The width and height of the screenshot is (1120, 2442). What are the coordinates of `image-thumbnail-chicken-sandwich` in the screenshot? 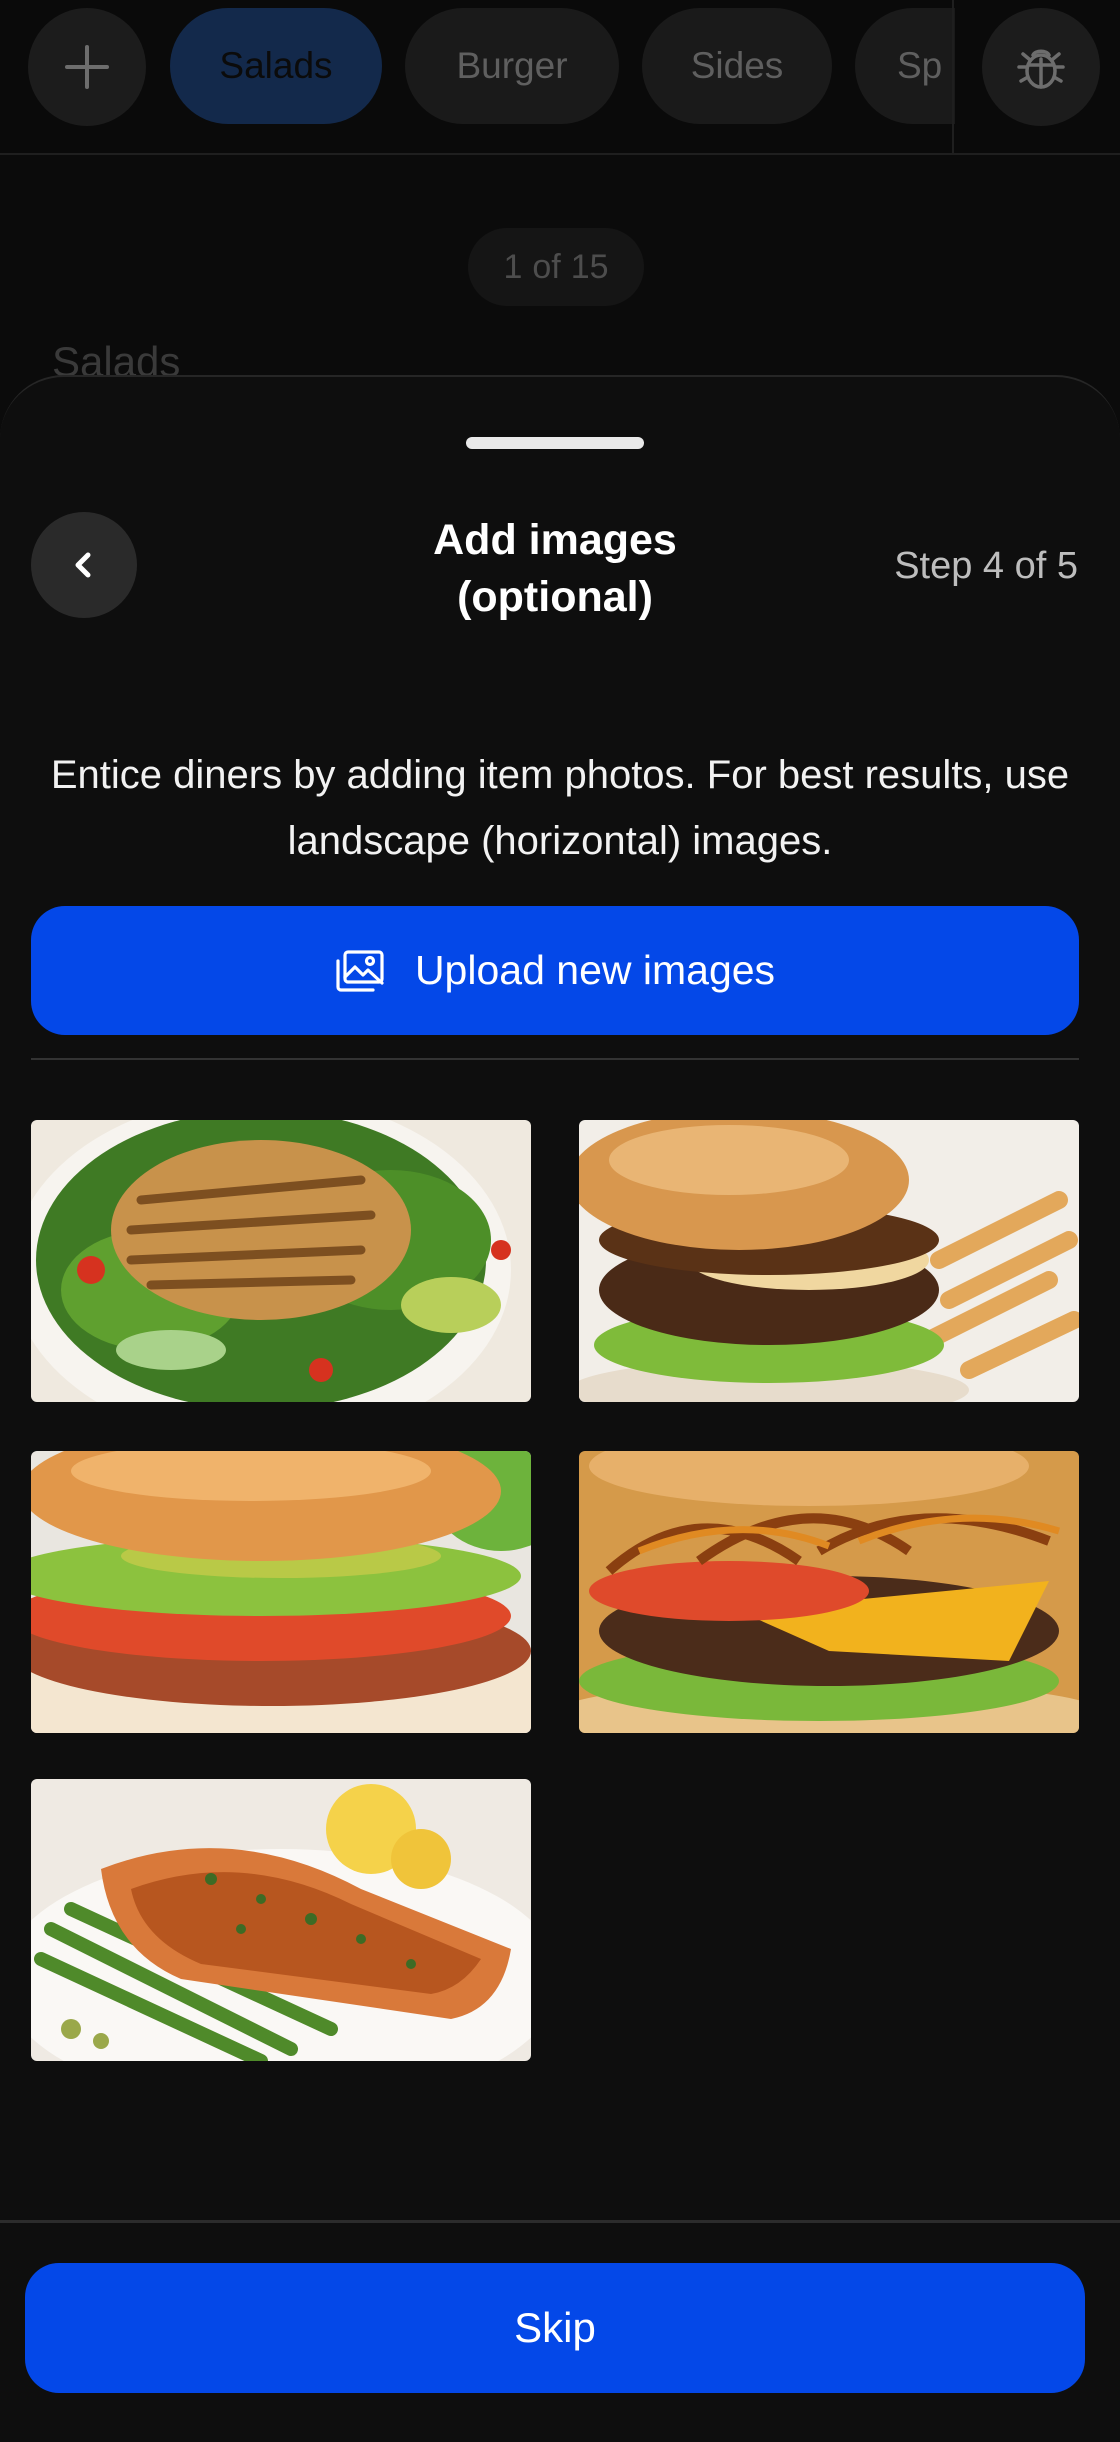 It's located at (281, 1592).